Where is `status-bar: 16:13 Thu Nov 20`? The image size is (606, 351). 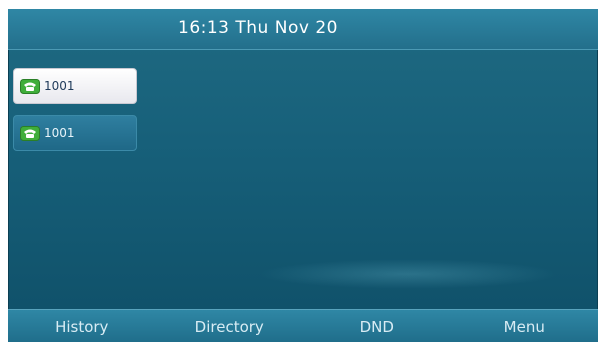
status-bar: 16:13 Thu Nov 20 is located at coordinates (303, 29).